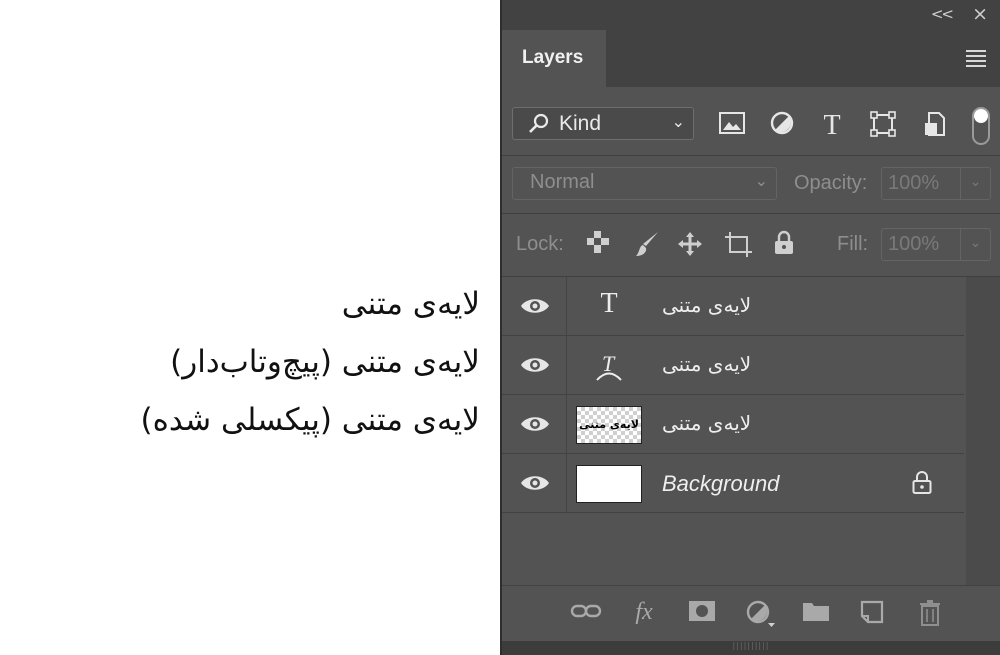 Image resolution: width=1000 pixels, height=655 pixels. What do you see at coordinates (751, 15) in the screenshot?
I see `panel-top-strip: << ×` at bounding box center [751, 15].